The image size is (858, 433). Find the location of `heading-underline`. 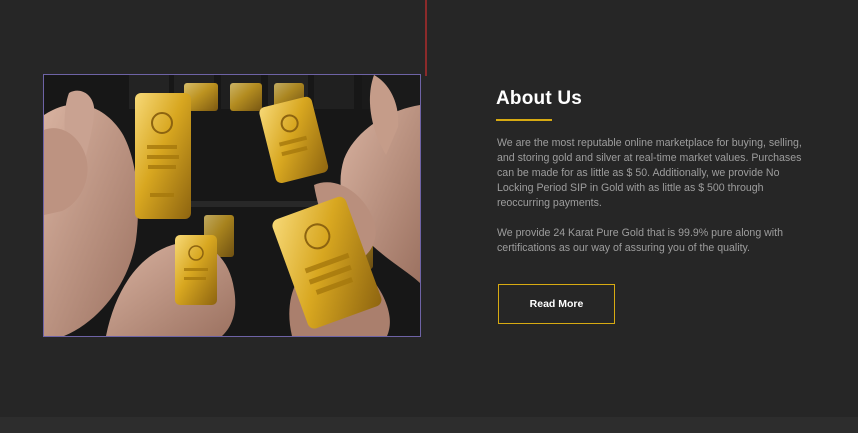

heading-underline is located at coordinates (524, 120).